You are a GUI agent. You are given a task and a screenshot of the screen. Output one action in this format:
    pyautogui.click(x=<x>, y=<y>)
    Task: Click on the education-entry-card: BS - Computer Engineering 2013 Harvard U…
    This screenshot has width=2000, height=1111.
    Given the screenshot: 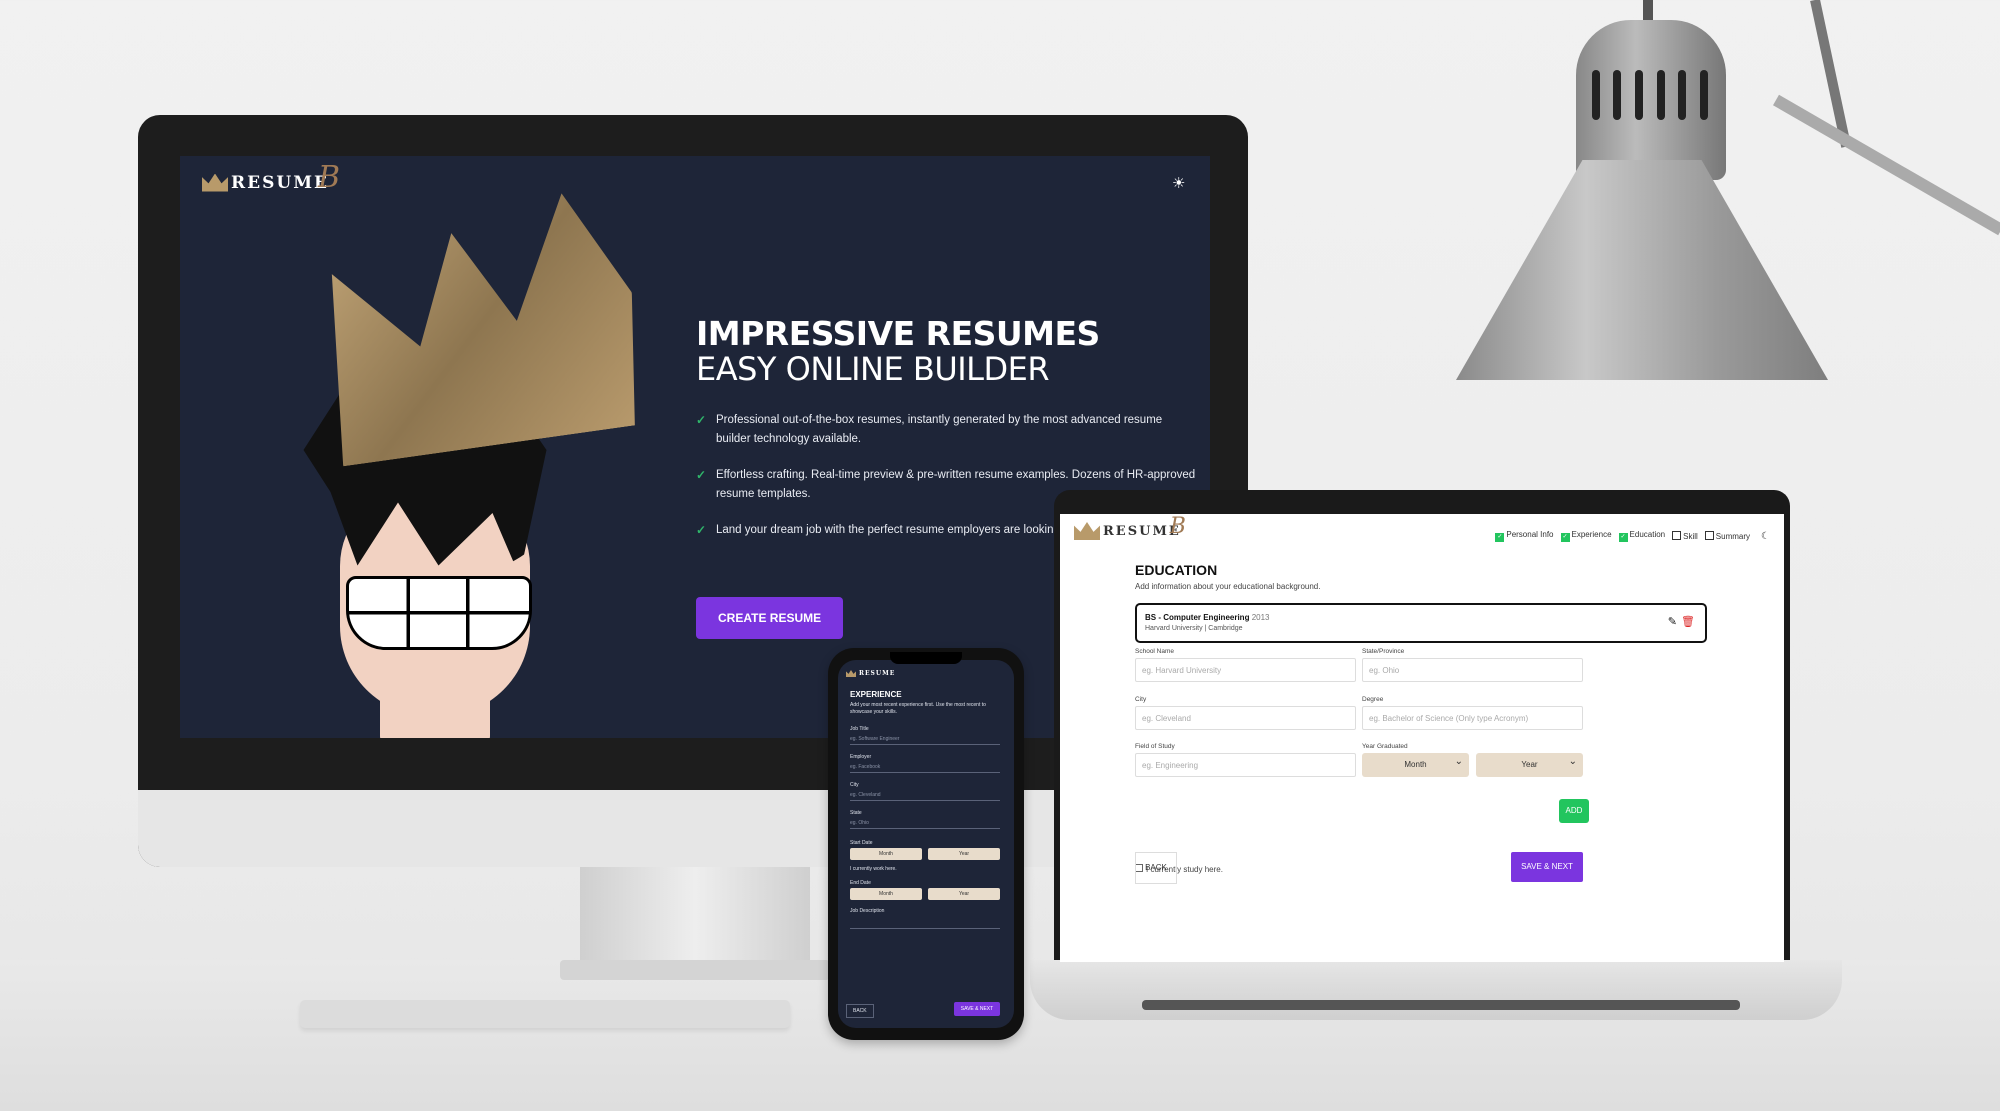 What is the action you would take?
    pyautogui.click(x=1421, y=623)
    